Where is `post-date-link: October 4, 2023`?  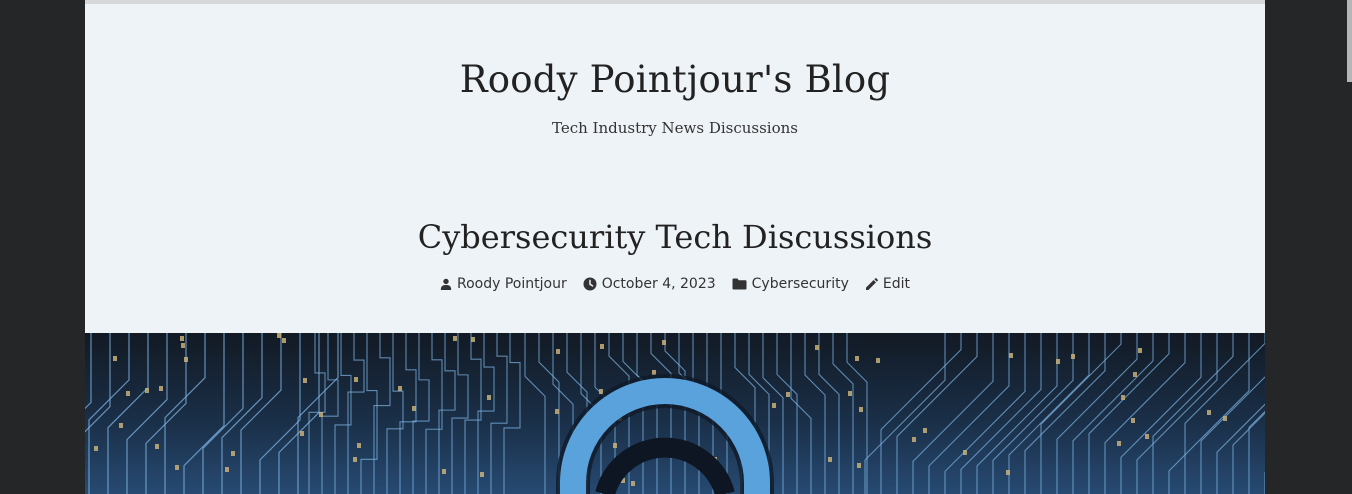
post-date-link: October 4, 2023 is located at coordinates (649, 284).